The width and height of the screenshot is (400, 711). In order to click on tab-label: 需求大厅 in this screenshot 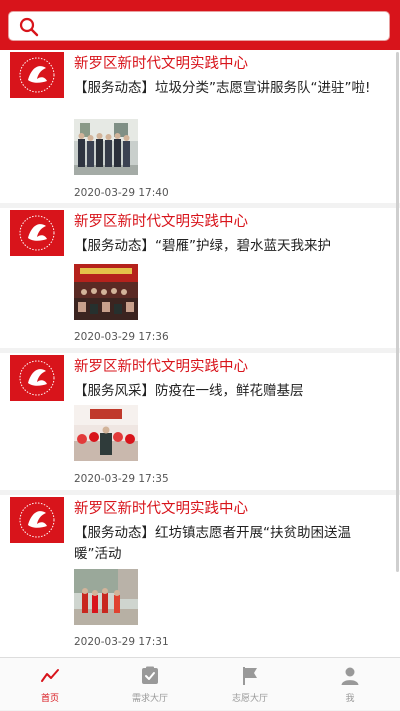, I will do `click(149, 699)`.